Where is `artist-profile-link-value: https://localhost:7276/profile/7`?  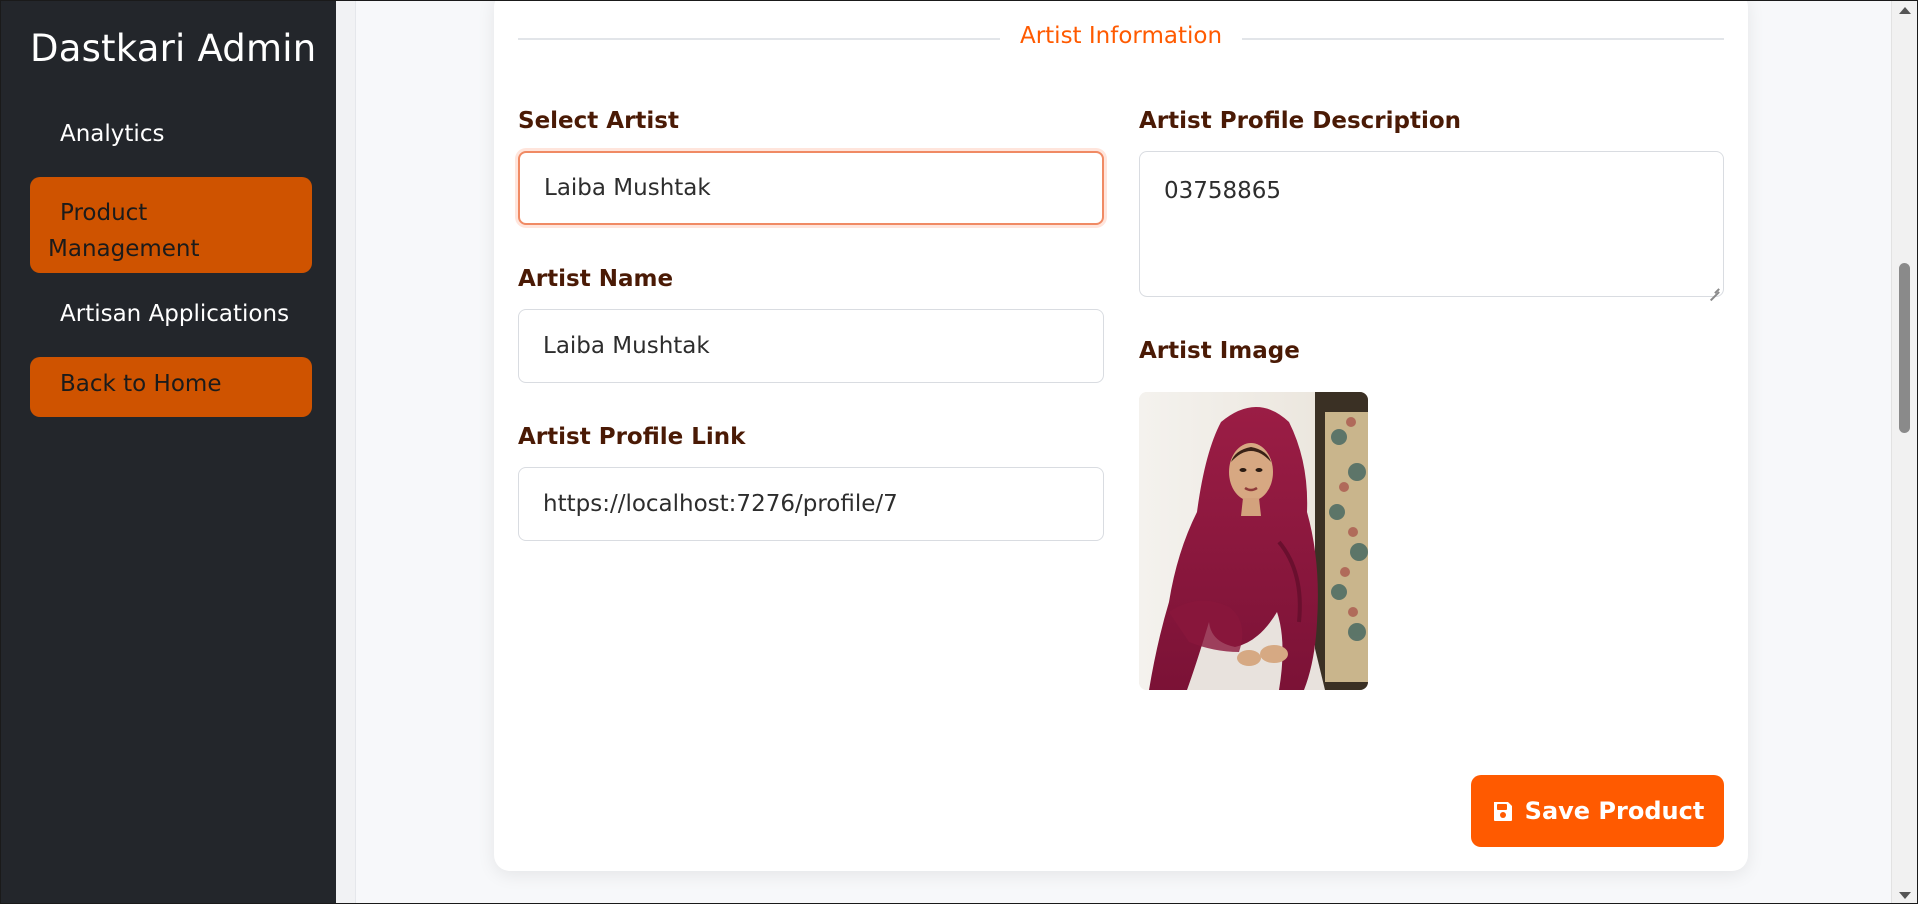 artist-profile-link-value: https://localhost:7276/profile/7 is located at coordinates (720, 504).